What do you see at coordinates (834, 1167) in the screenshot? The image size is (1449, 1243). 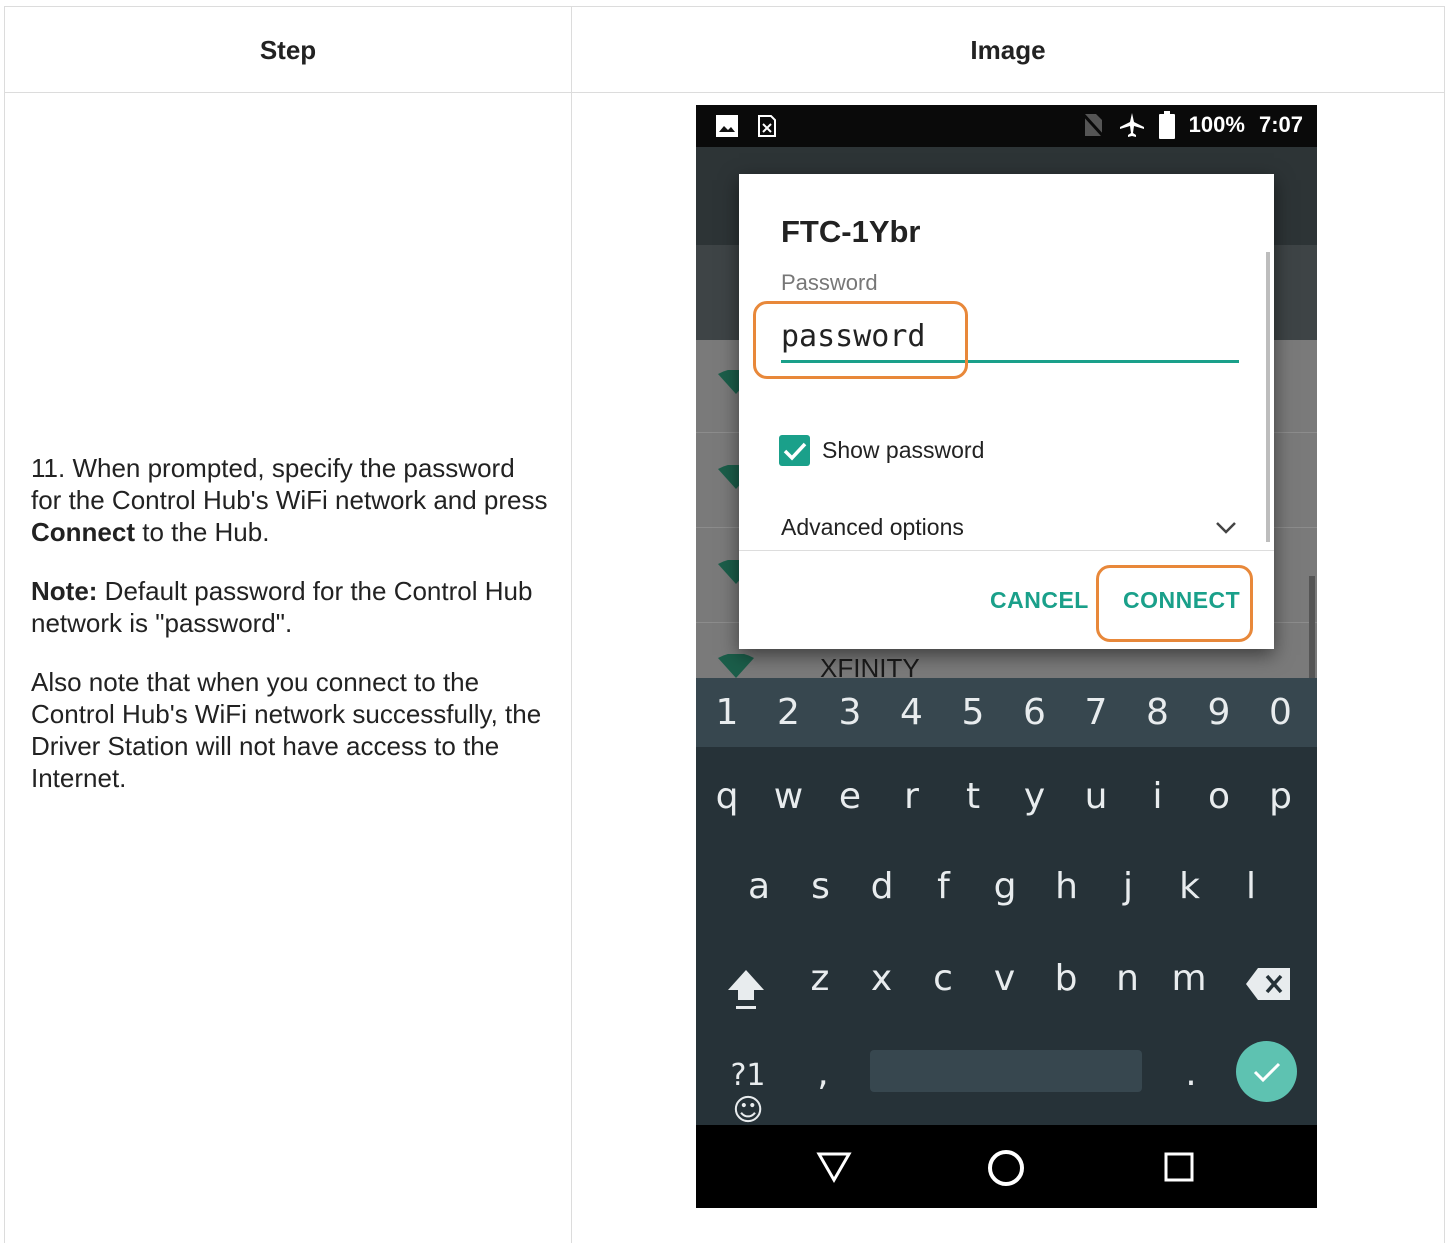 I see `back-nav-icon` at bounding box center [834, 1167].